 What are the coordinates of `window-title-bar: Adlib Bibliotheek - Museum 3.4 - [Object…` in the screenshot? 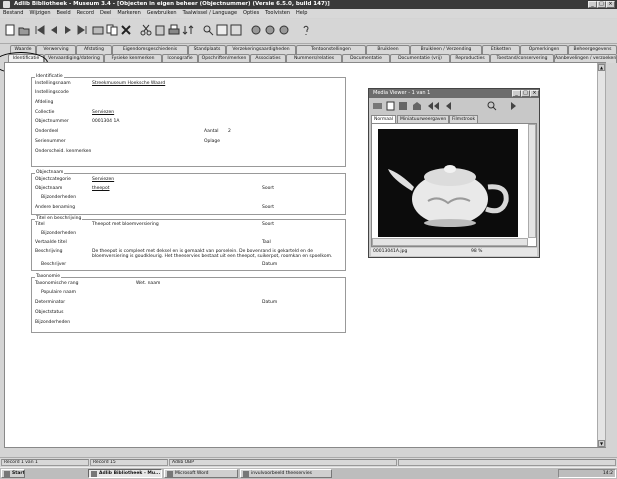 It's located at (308, 4).